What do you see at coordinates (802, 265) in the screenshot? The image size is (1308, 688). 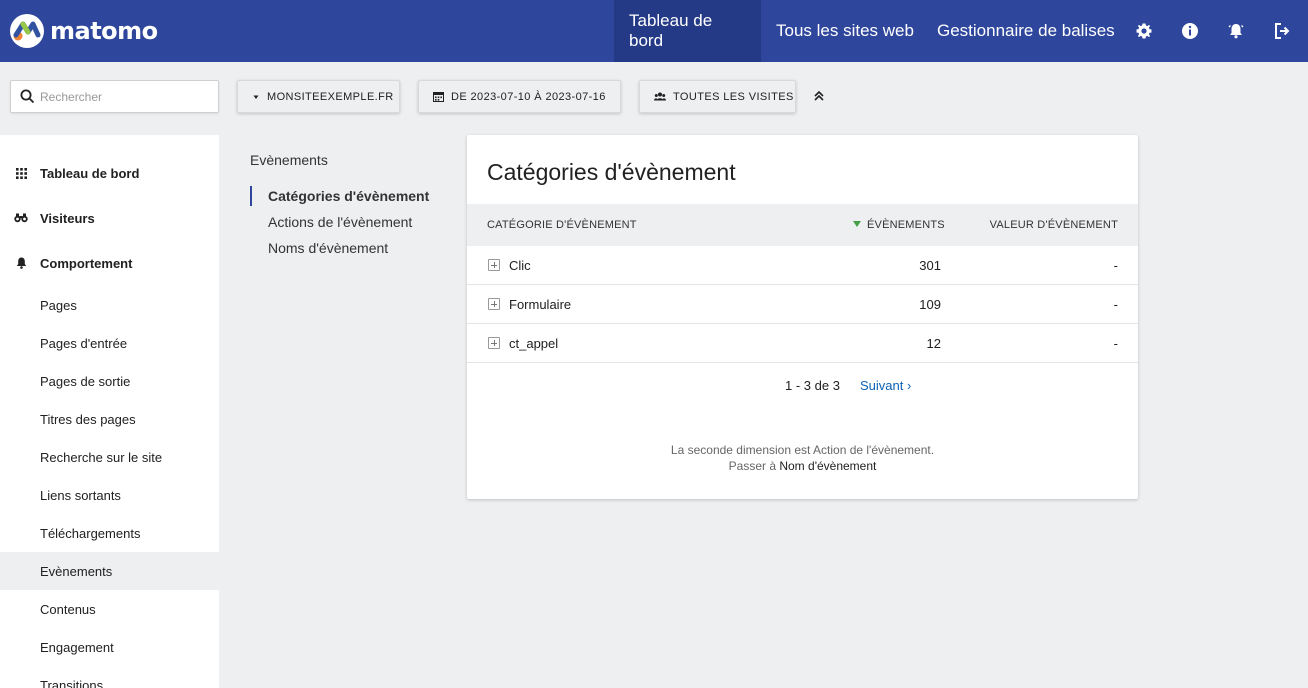 I see `table-row: Clic 301 -` at bounding box center [802, 265].